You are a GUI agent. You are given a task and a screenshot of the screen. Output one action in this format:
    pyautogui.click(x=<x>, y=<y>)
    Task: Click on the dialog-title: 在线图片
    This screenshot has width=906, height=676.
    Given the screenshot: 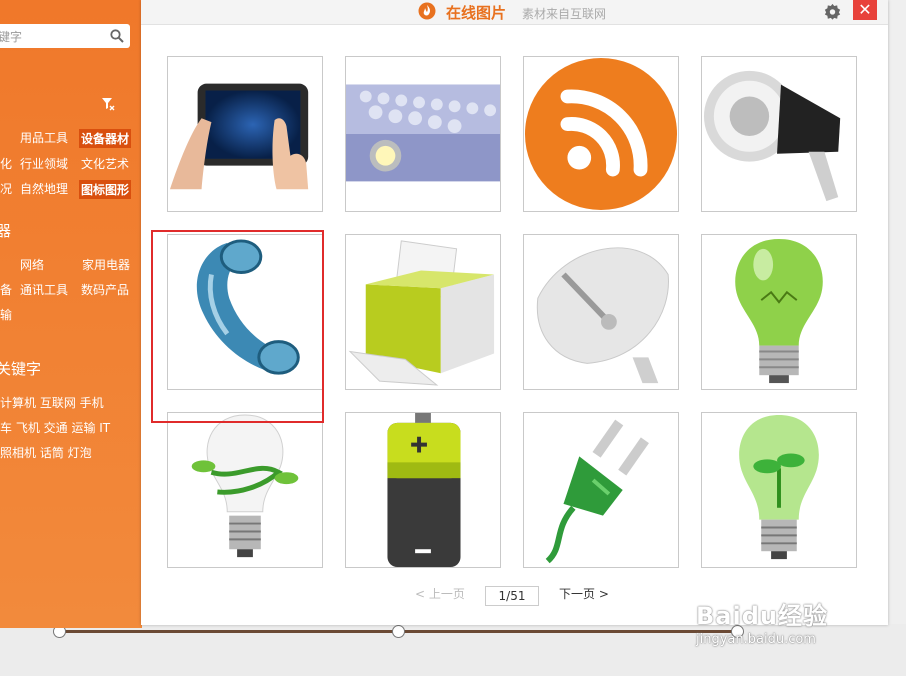 What is the action you would take?
    pyautogui.click(x=476, y=13)
    